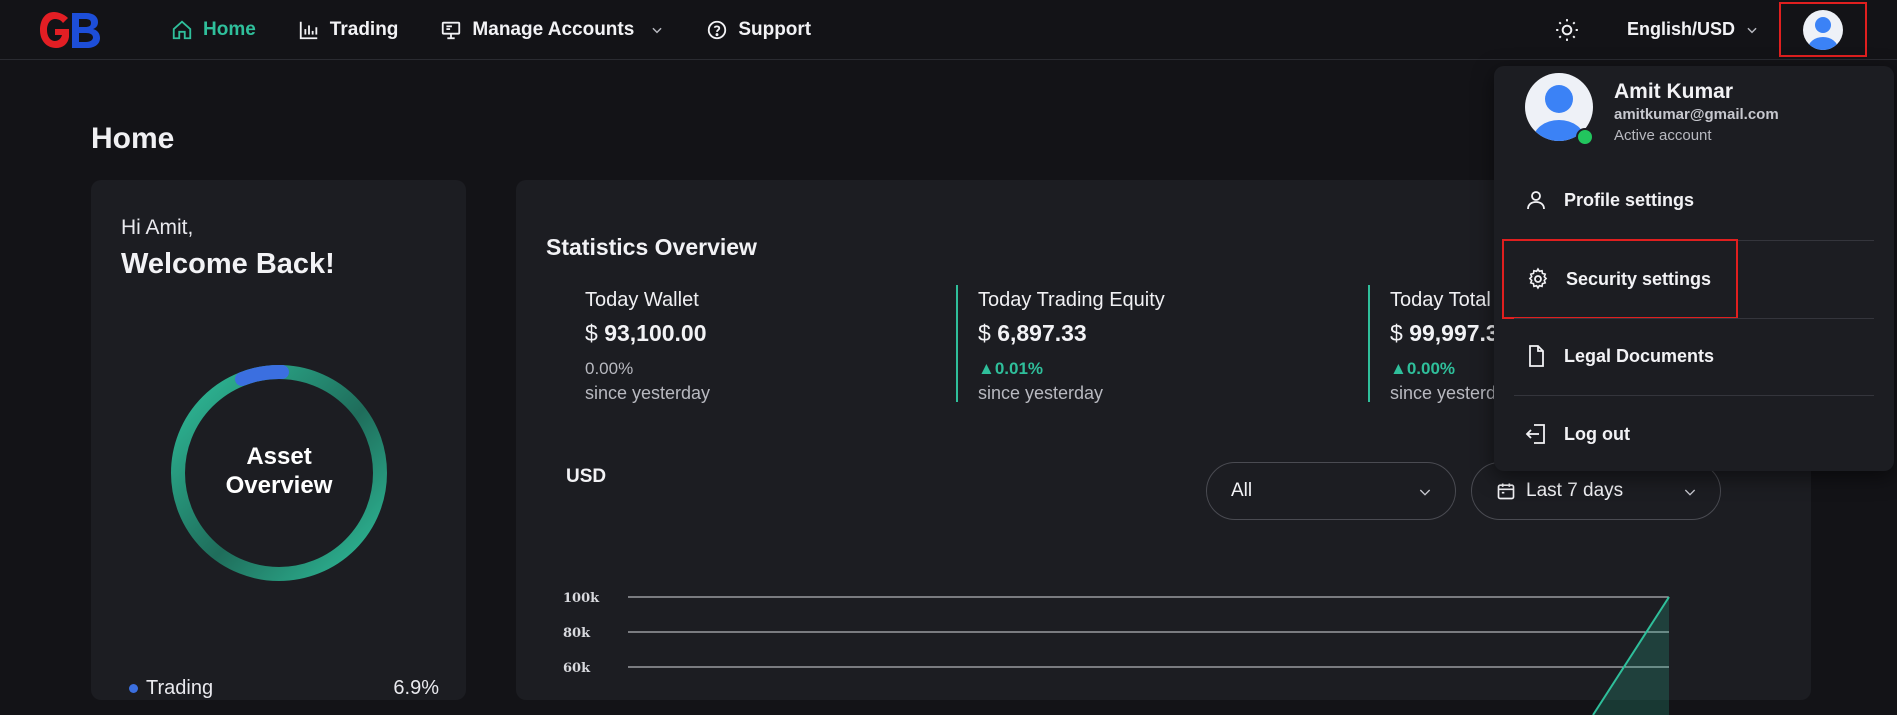  What do you see at coordinates (586, 476) in the screenshot?
I see `chart-unit-label: USD` at bounding box center [586, 476].